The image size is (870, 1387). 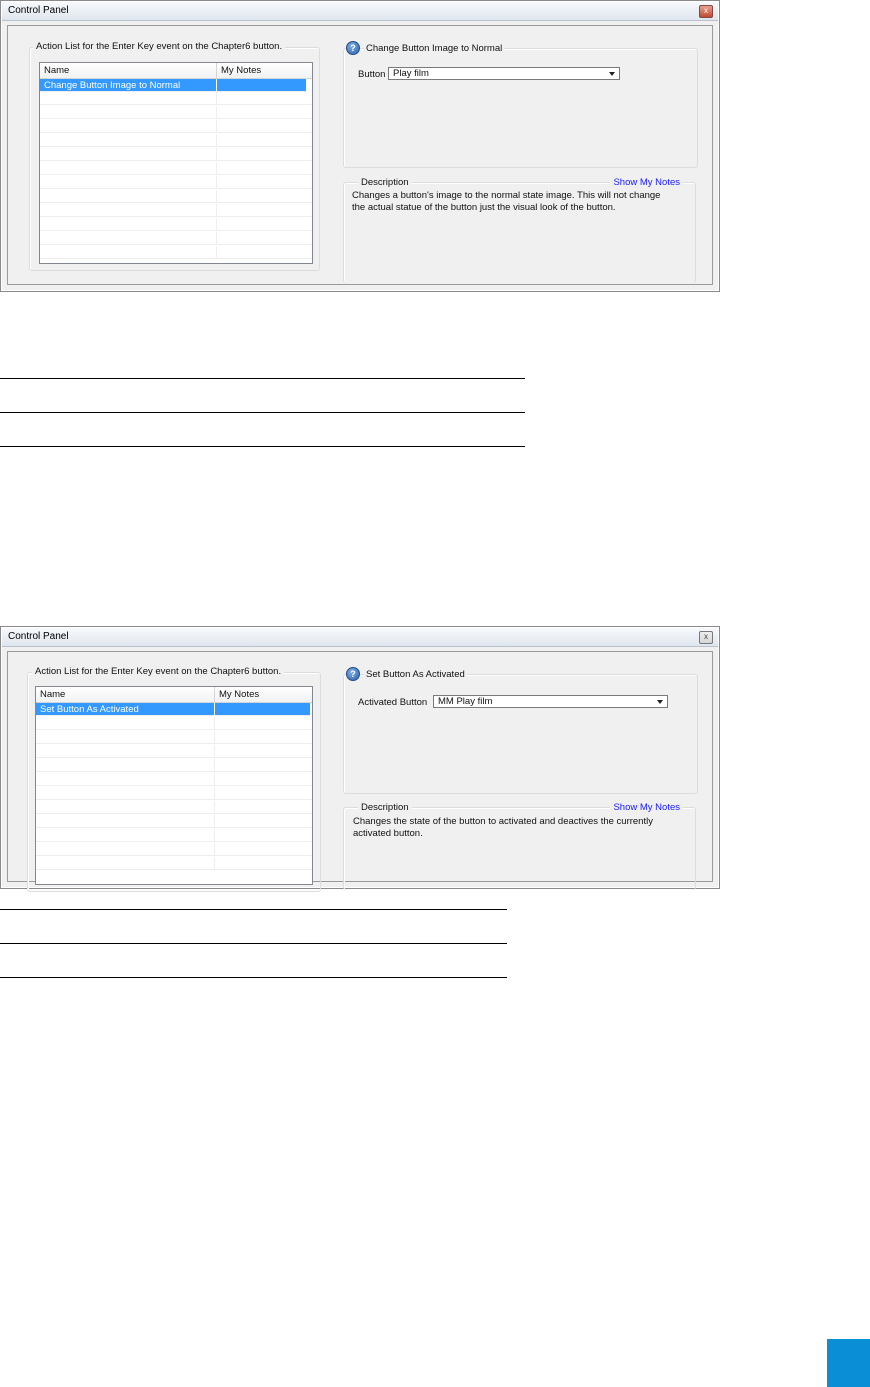 I want to click on button-dropdown: Play film, so click(x=504, y=73).